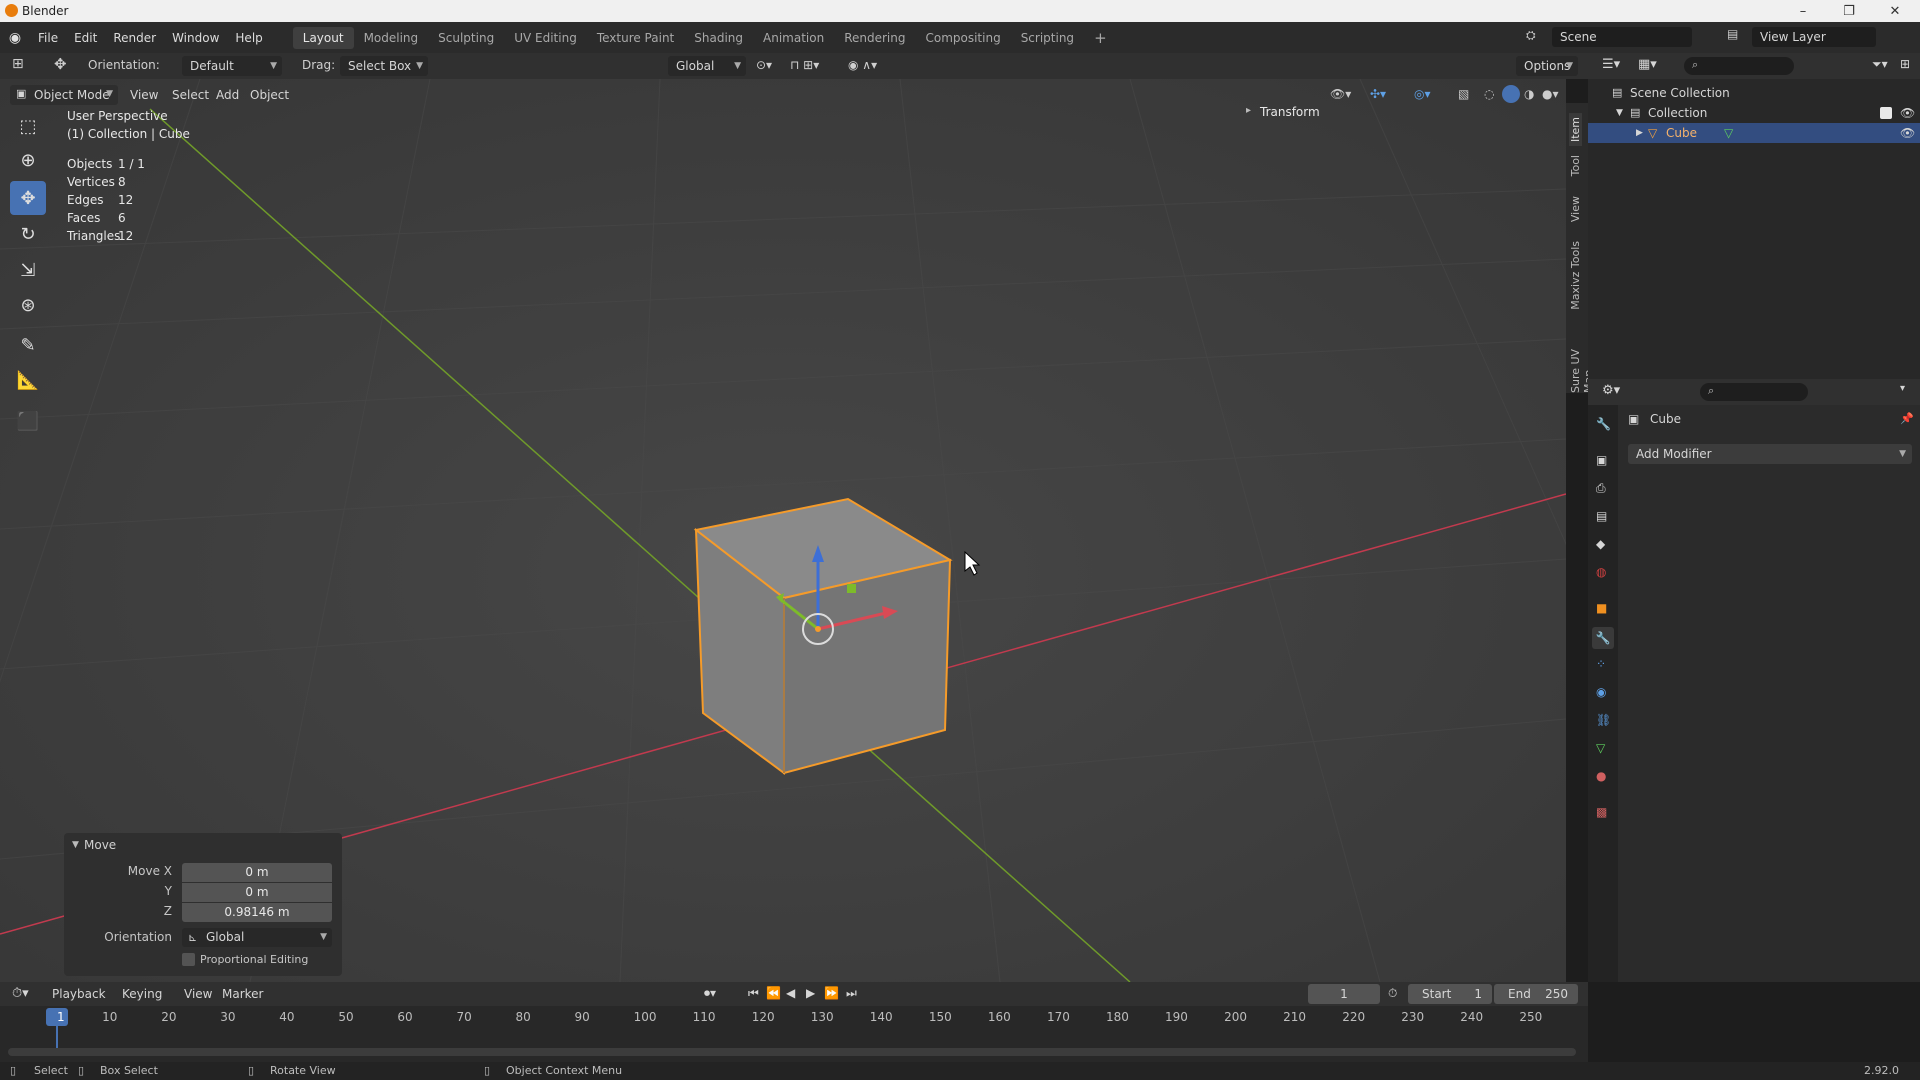  Describe the element at coordinates (195, 38) in the screenshot. I see `menu-window: Window` at that location.